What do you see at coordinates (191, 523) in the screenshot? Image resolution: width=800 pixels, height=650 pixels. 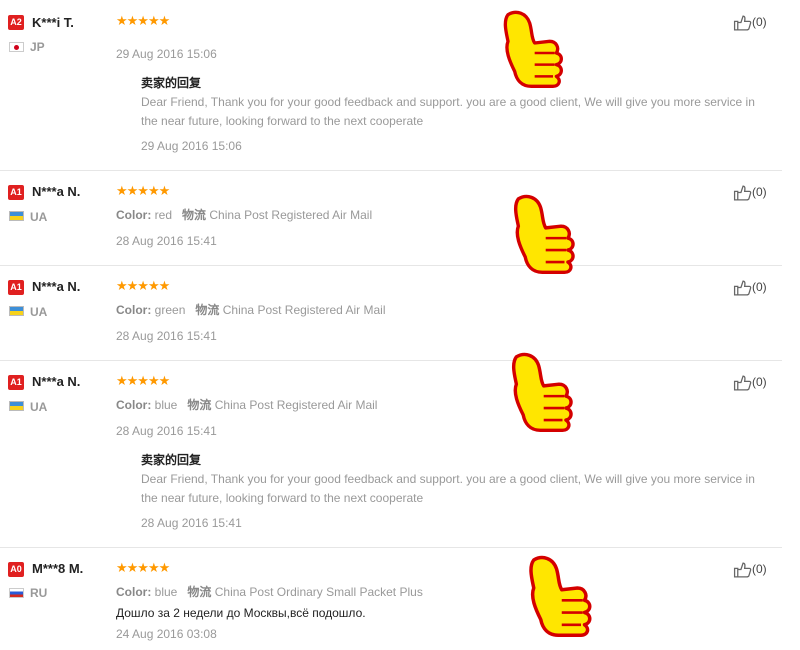 I see `seller-reply-date: 28 Aug 2016 15:41` at bounding box center [191, 523].